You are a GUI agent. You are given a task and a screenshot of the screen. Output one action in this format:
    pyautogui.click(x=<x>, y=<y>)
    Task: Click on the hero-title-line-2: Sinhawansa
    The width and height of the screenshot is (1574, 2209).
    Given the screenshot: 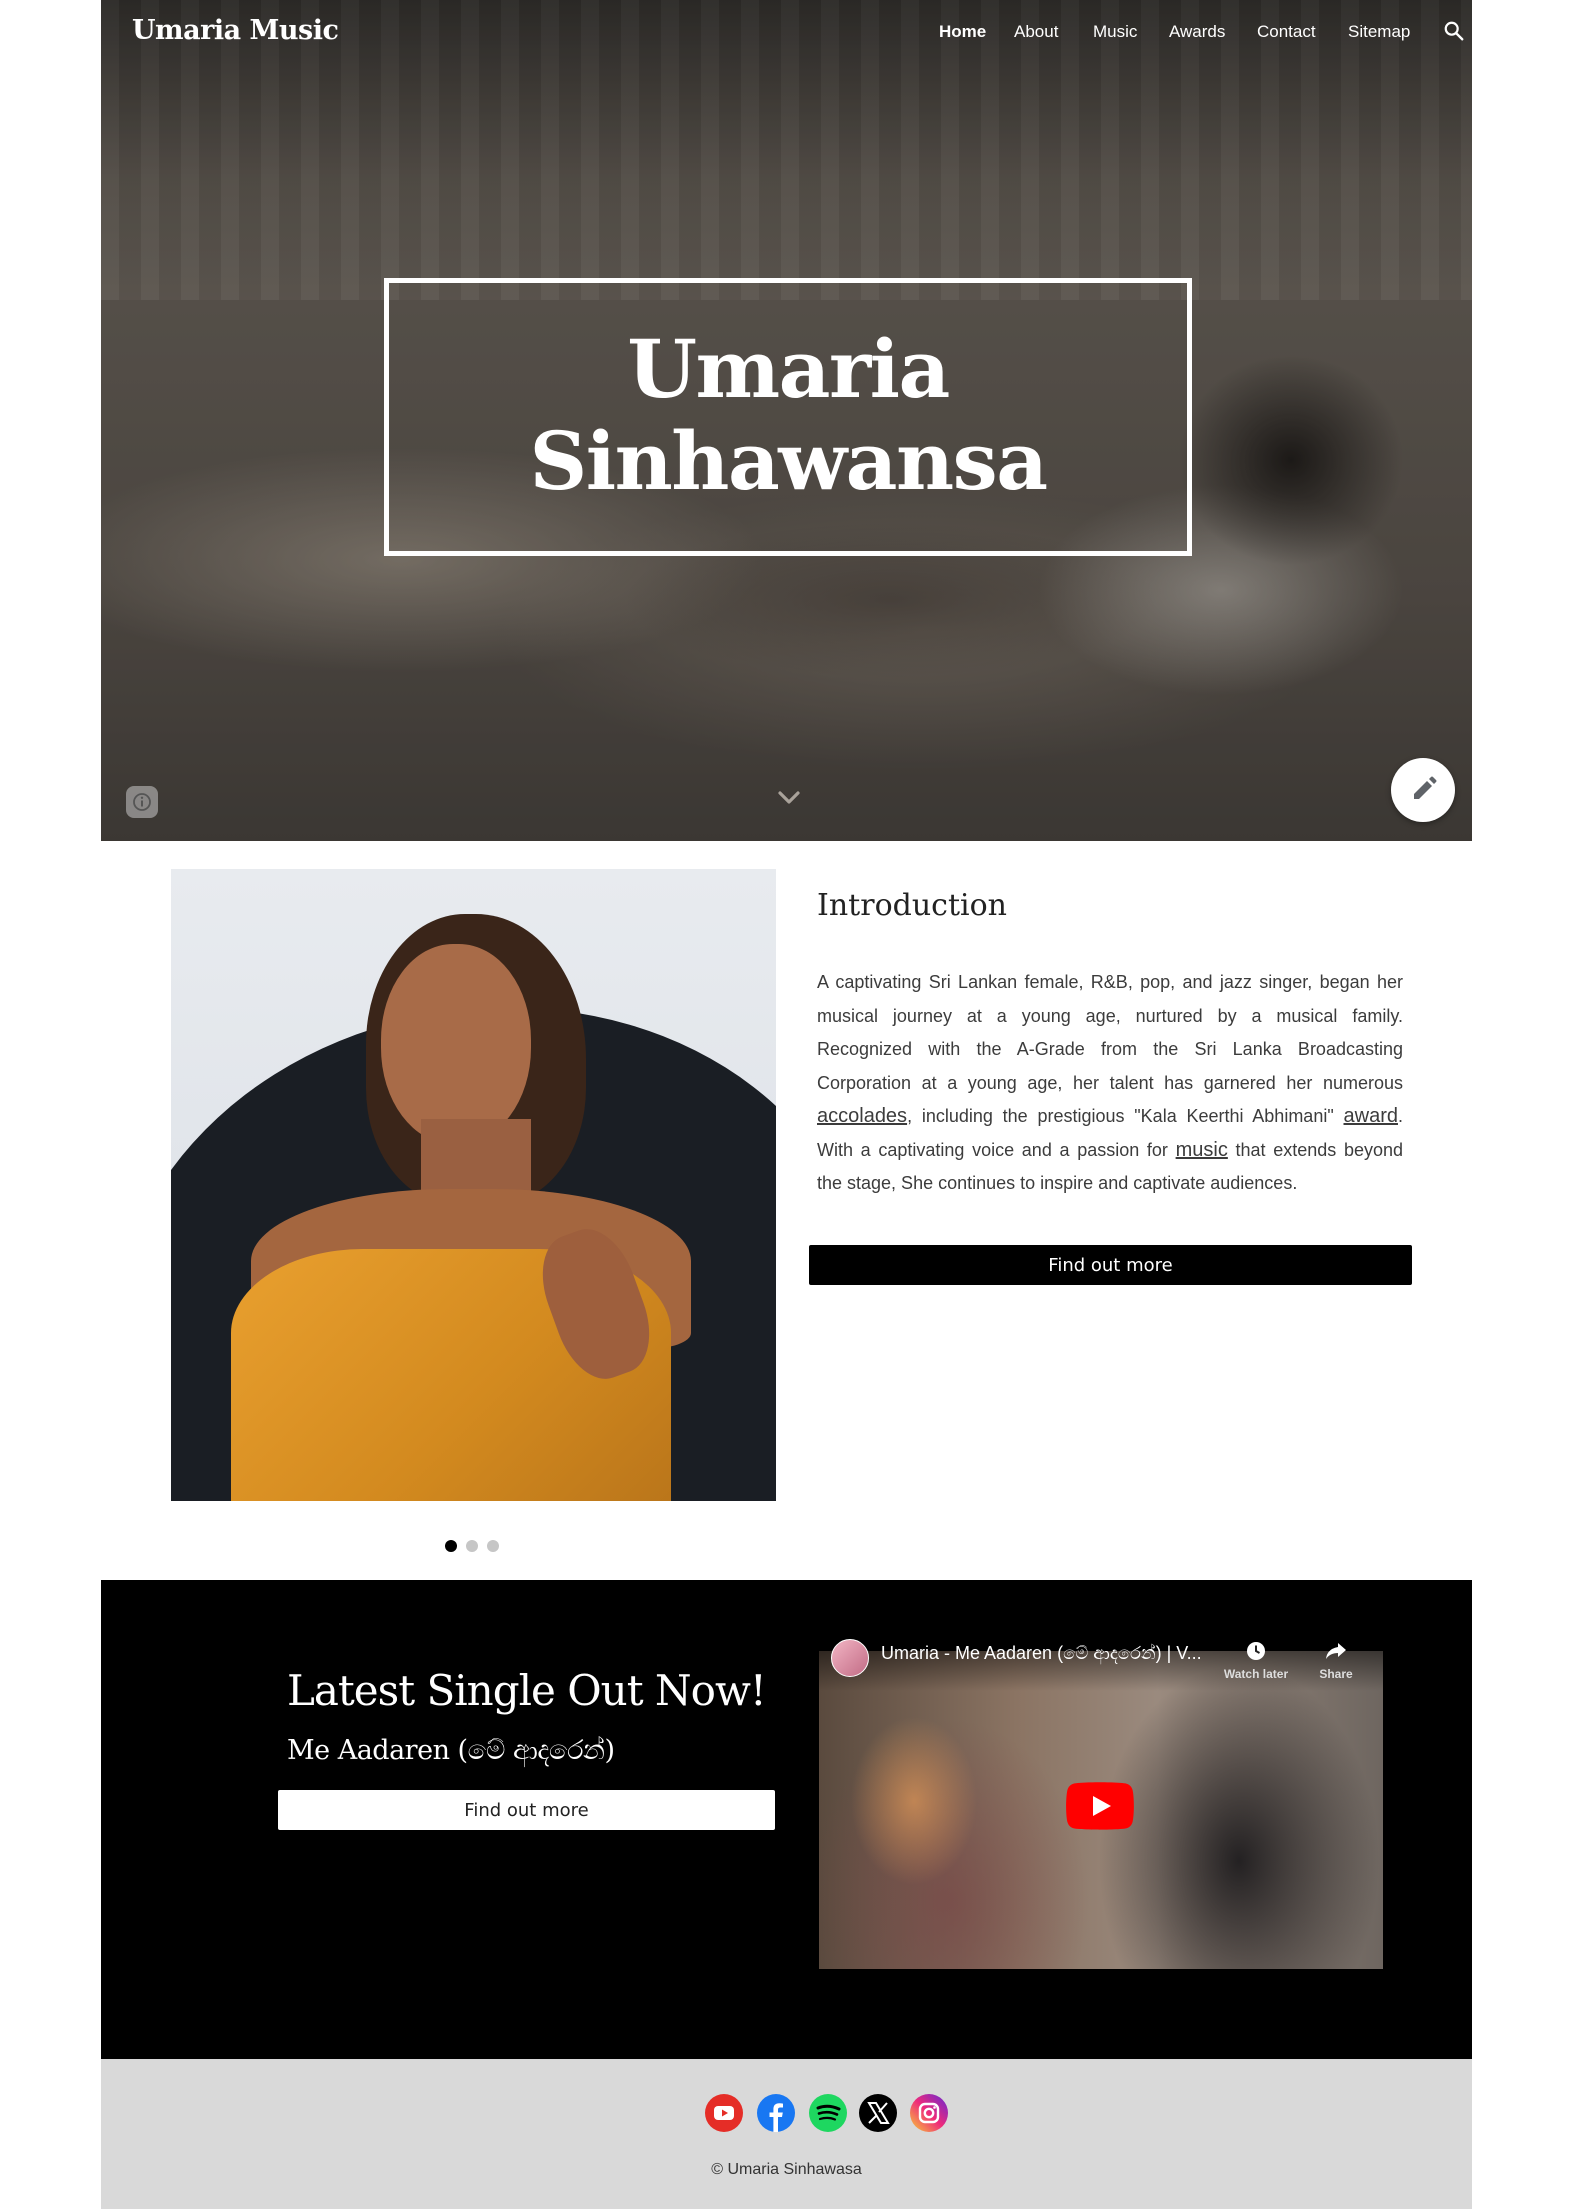 What is the action you would take?
    pyautogui.click(x=788, y=461)
    